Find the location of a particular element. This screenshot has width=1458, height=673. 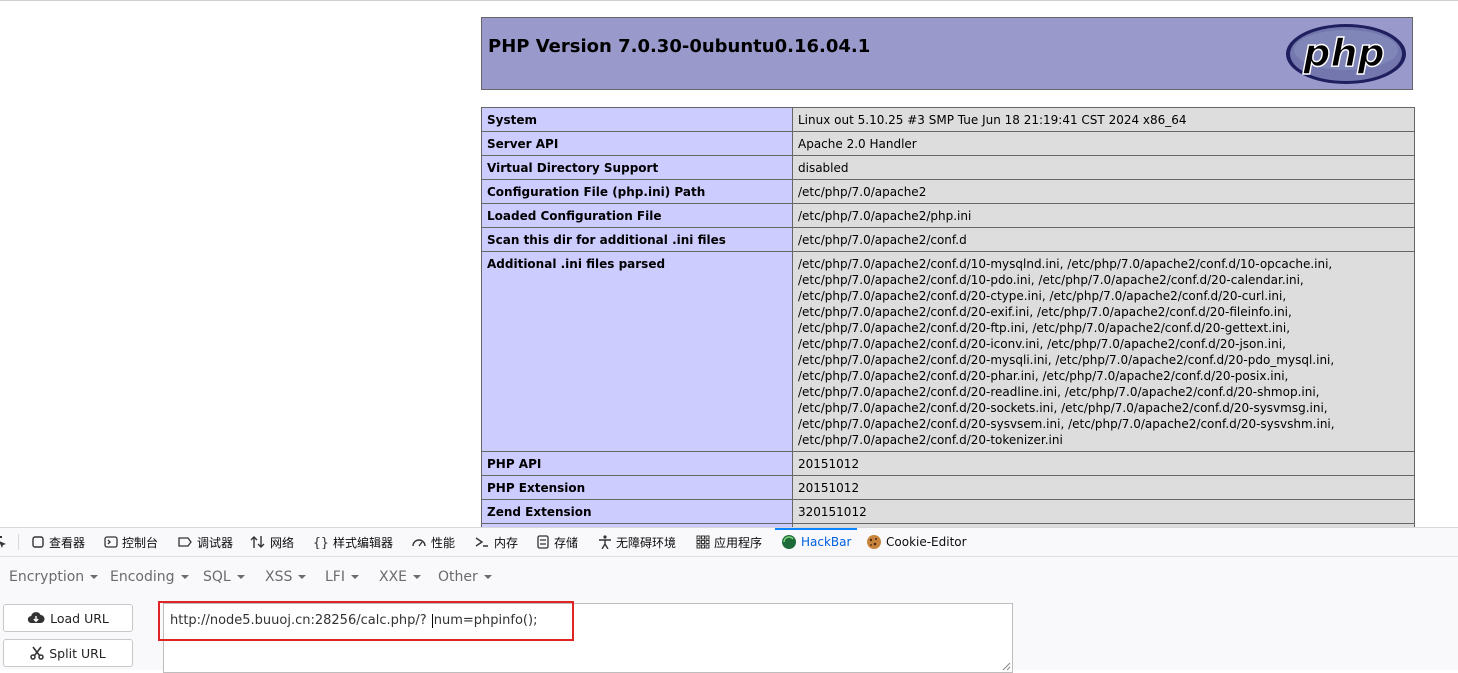

menu-label: Other is located at coordinates (458, 577).